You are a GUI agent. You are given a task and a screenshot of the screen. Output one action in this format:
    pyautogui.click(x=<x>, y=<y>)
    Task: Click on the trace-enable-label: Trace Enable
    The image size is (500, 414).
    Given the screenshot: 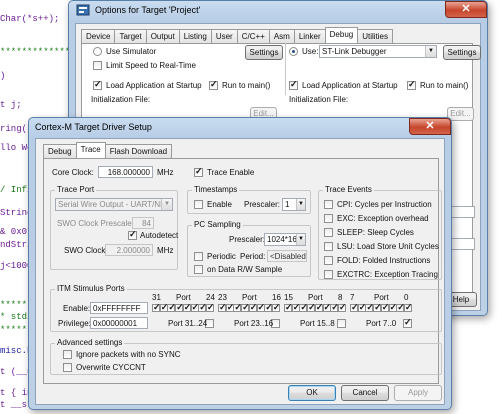 What is the action you would take?
    pyautogui.click(x=231, y=172)
    